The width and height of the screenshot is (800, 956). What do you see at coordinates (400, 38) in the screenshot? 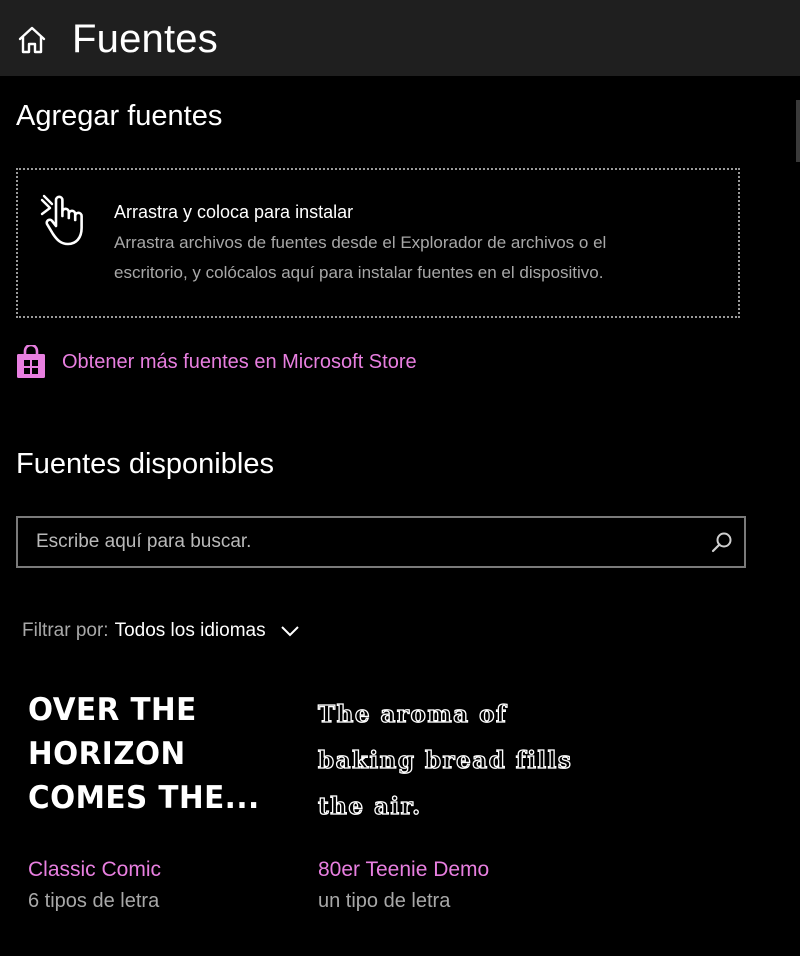
I see `title-bar: Fuentes` at bounding box center [400, 38].